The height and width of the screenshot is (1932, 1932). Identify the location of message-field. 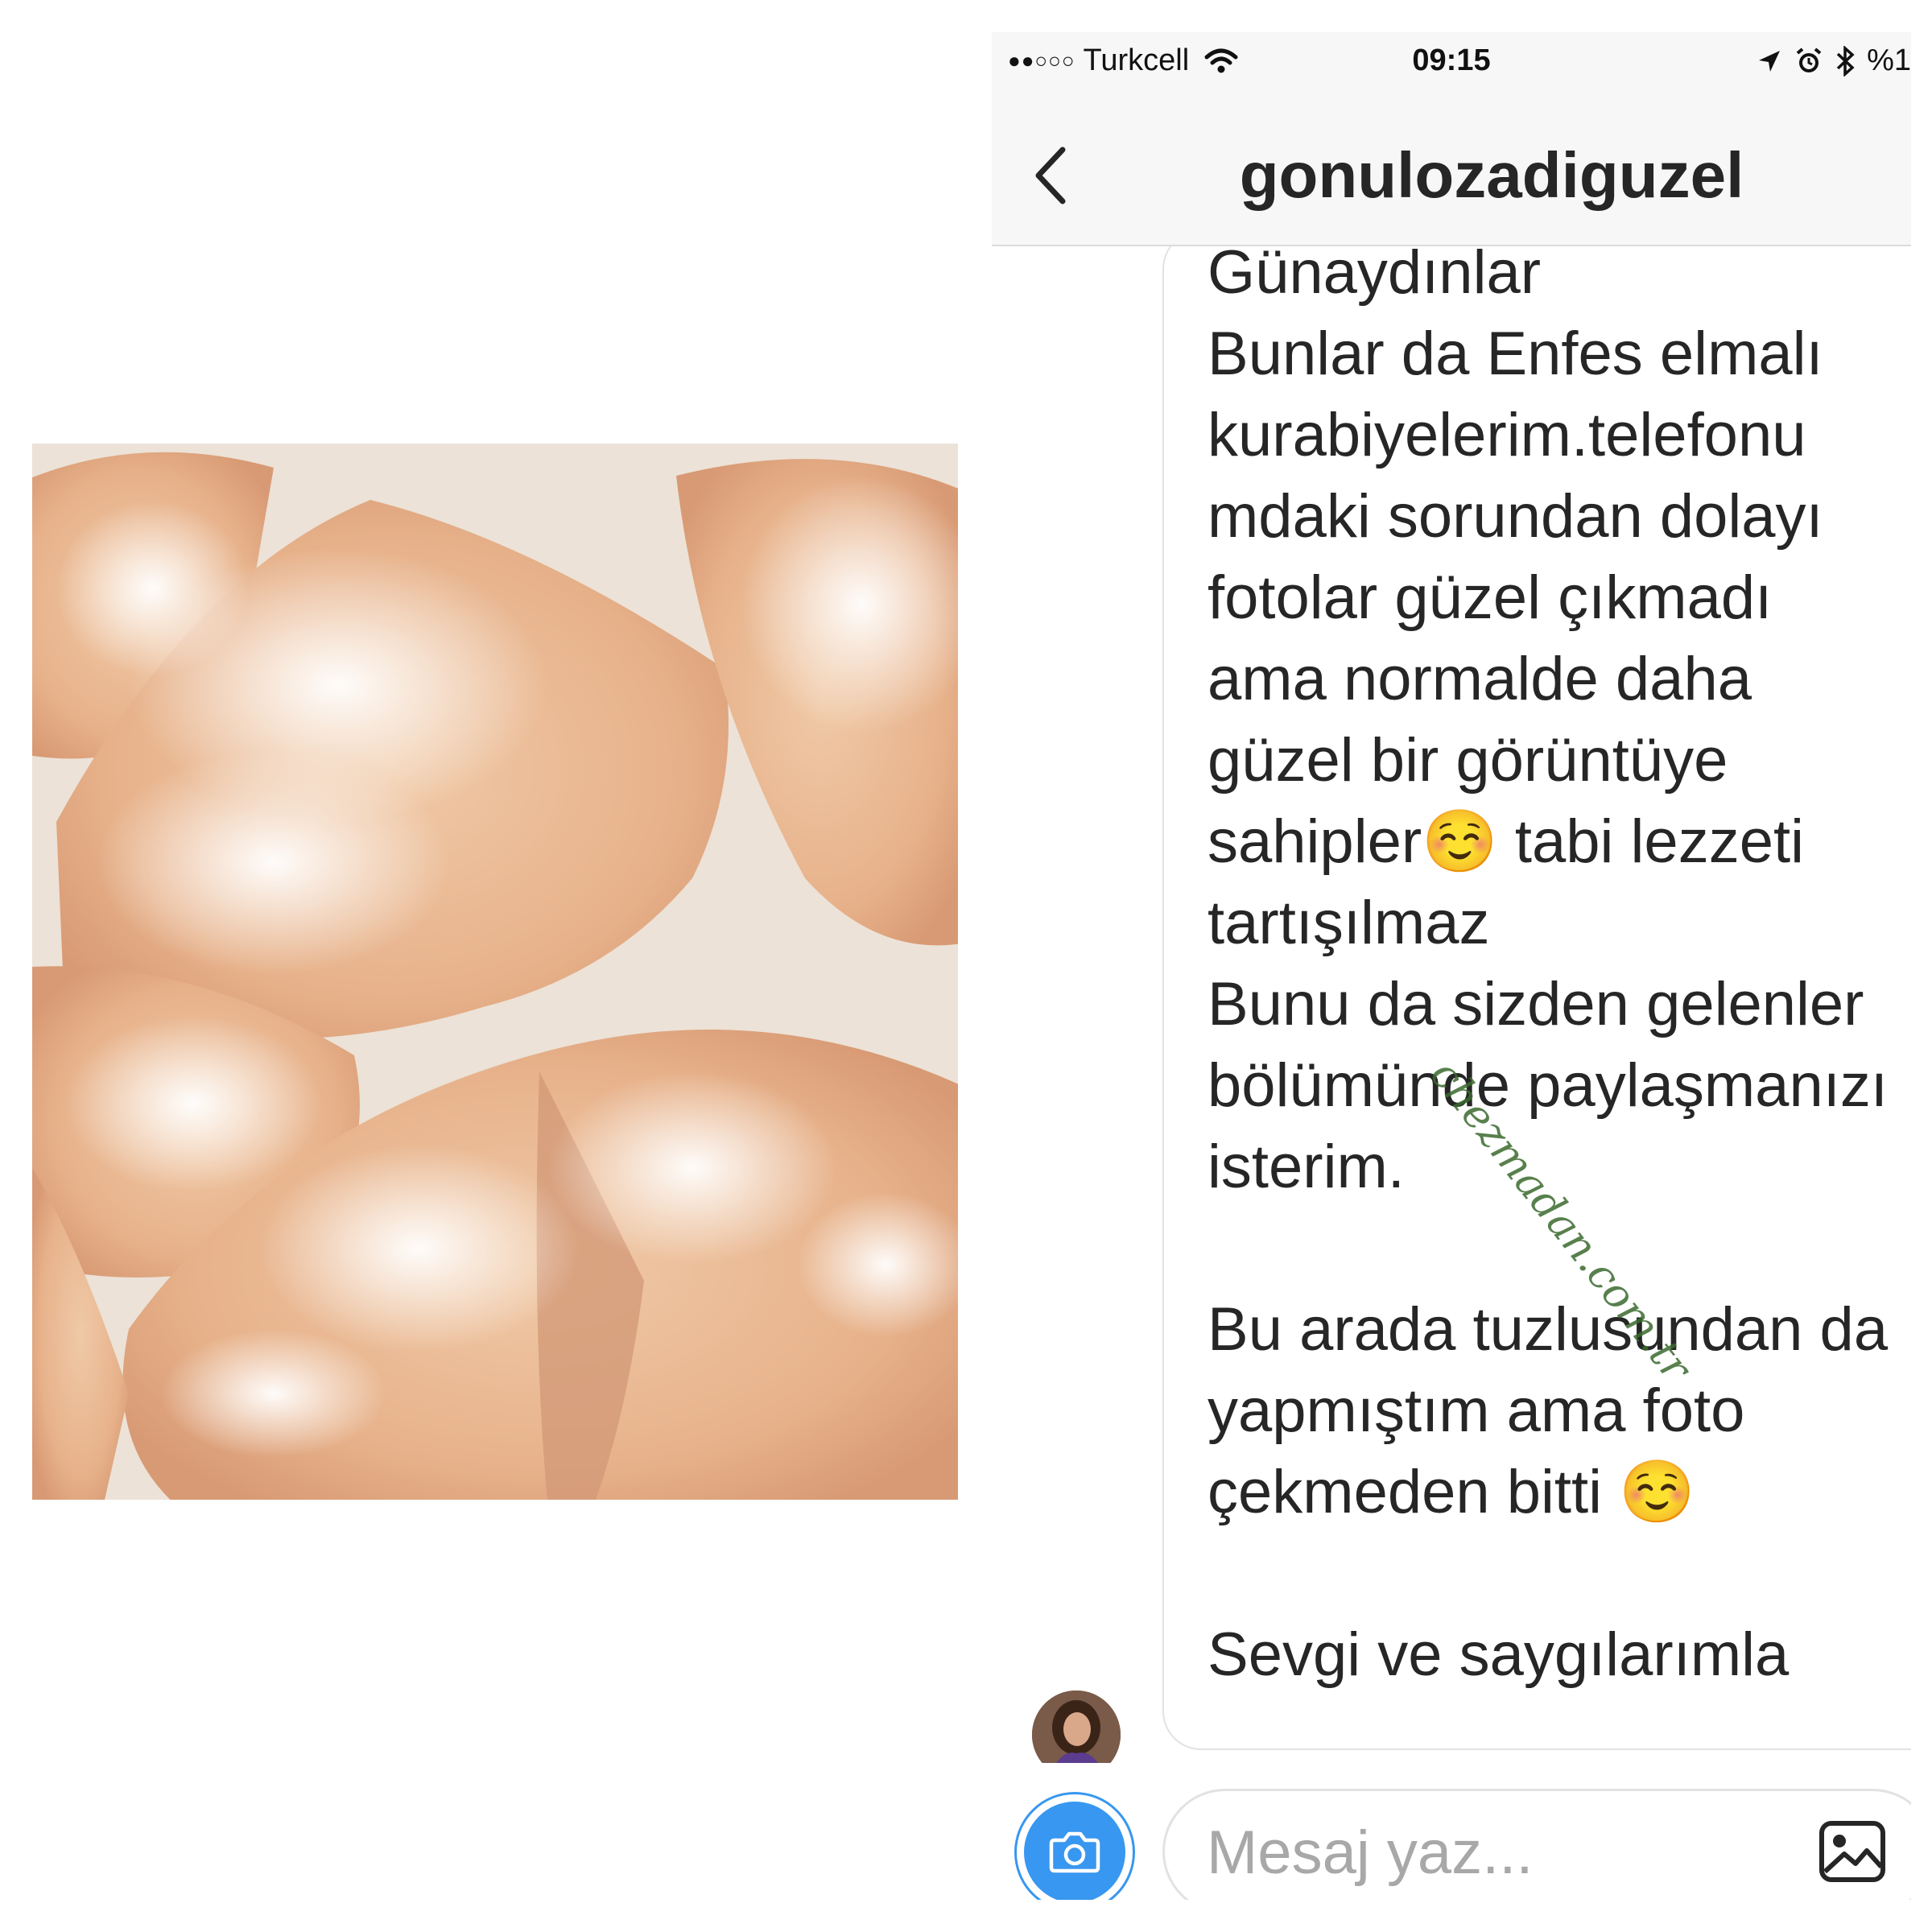
(1536, 1845).